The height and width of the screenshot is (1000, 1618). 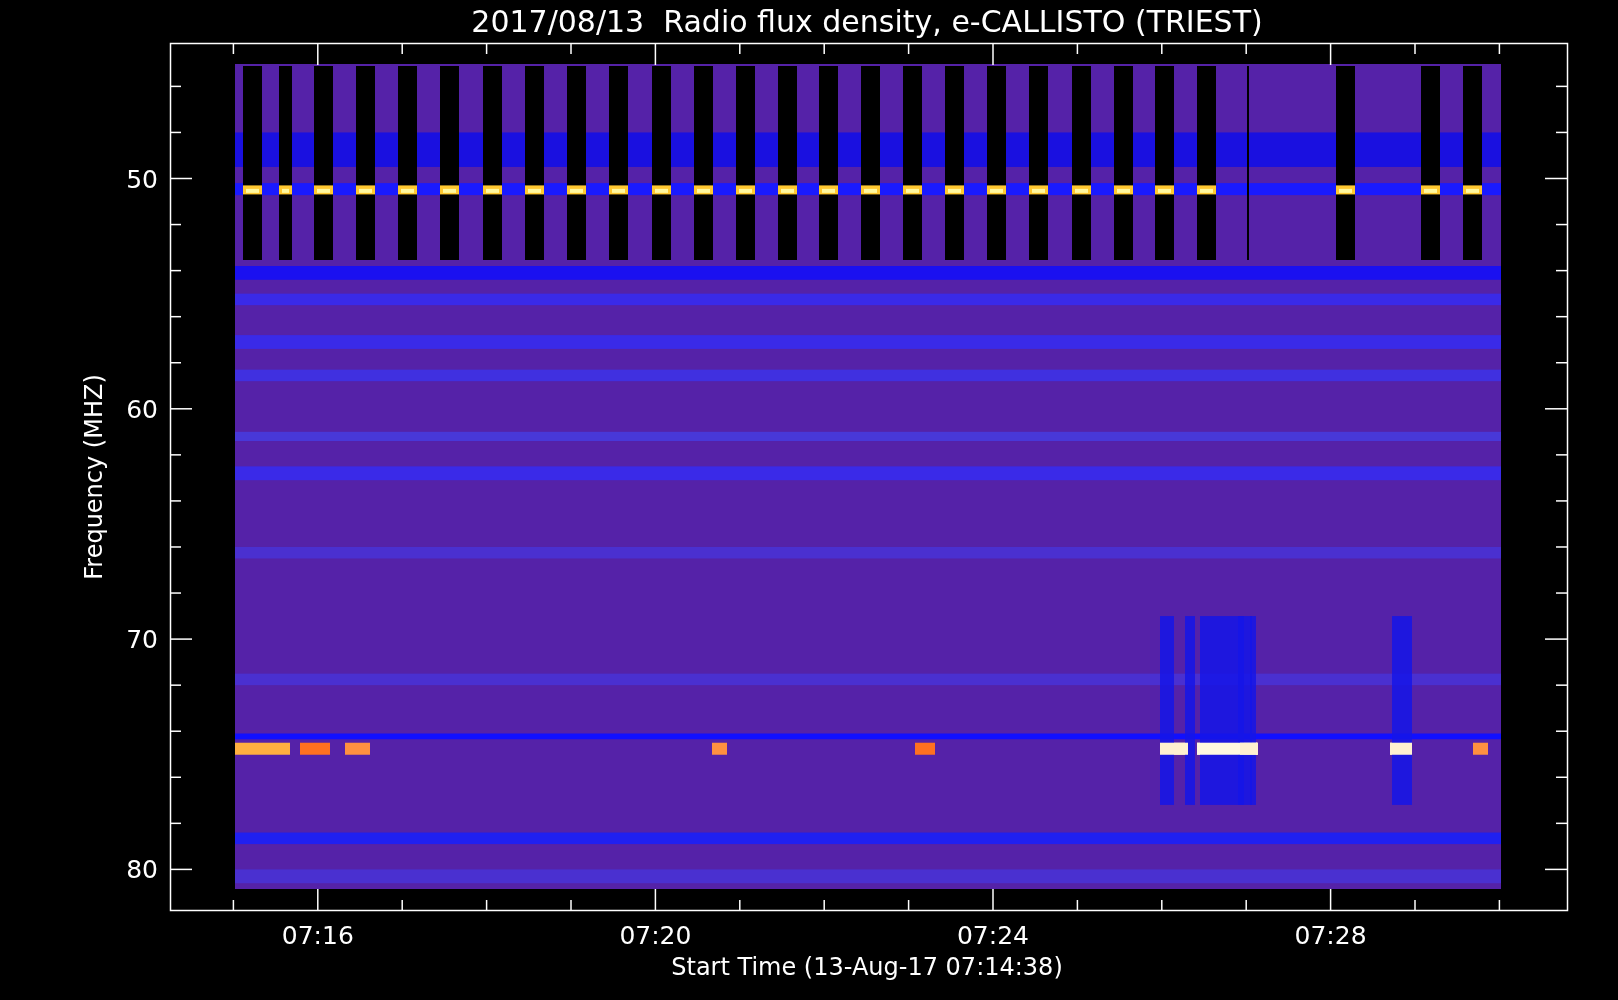 I want to click on x-tick-label: 07:20, so click(x=655, y=935).